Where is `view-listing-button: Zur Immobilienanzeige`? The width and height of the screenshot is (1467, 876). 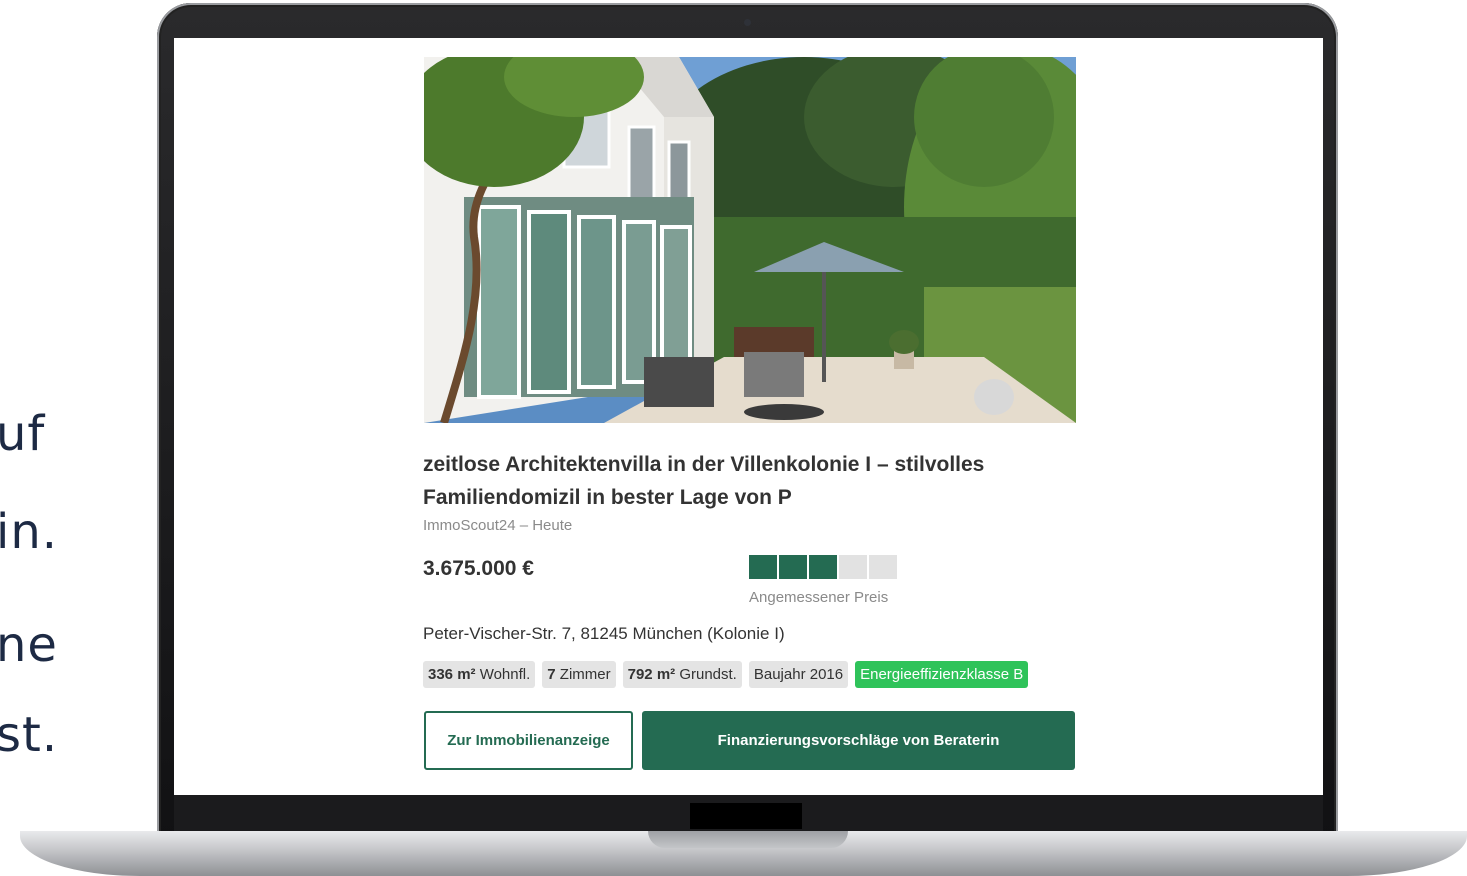
view-listing-button: Zur Immobilienanzeige is located at coordinates (528, 740).